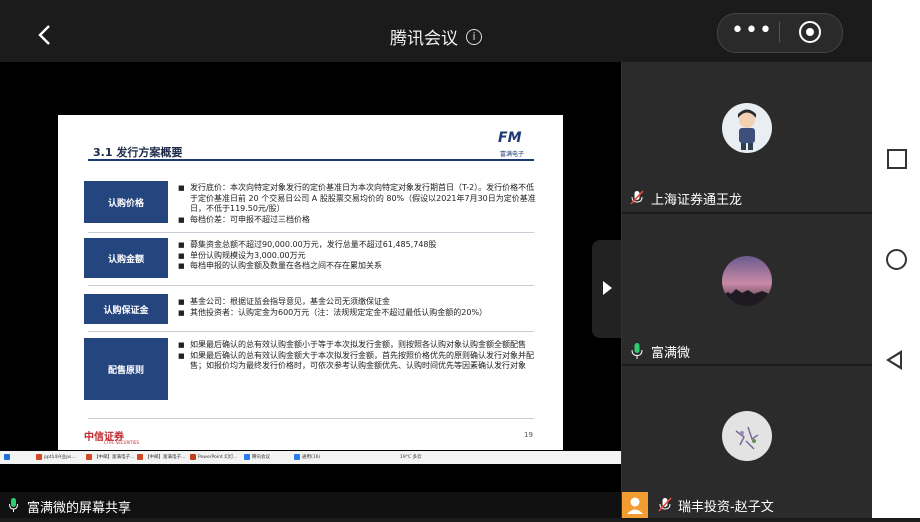 The height and width of the screenshot is (522, 920). What do you see at coordinates (752, 32) in the screenshot?
I see `more-horizontal-icon: •••` at bounding box center [752, 32].